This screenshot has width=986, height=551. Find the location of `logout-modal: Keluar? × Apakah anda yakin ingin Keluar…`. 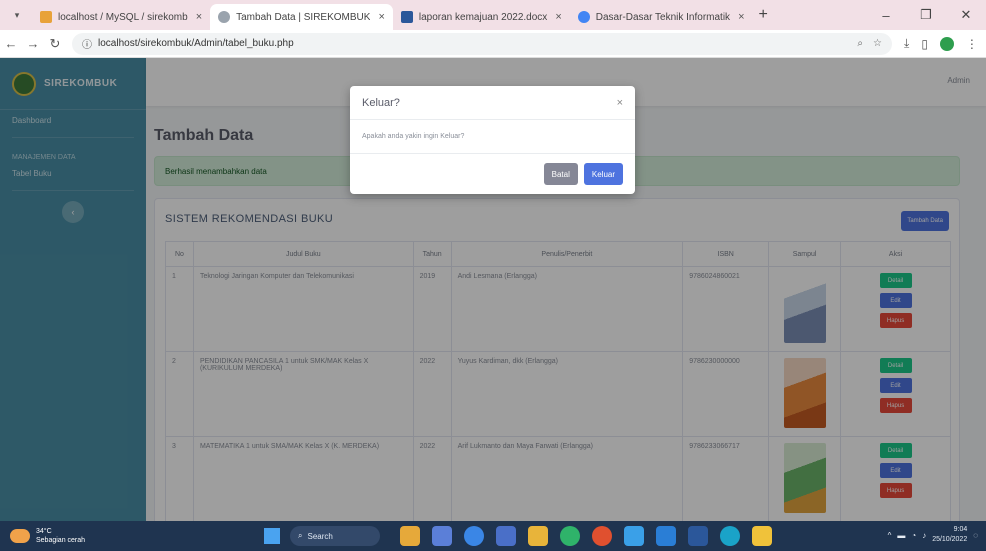

logout-modal: Keluar? × Apakah anda yakin ingin Keluar… is located at coordinates (492, 140).